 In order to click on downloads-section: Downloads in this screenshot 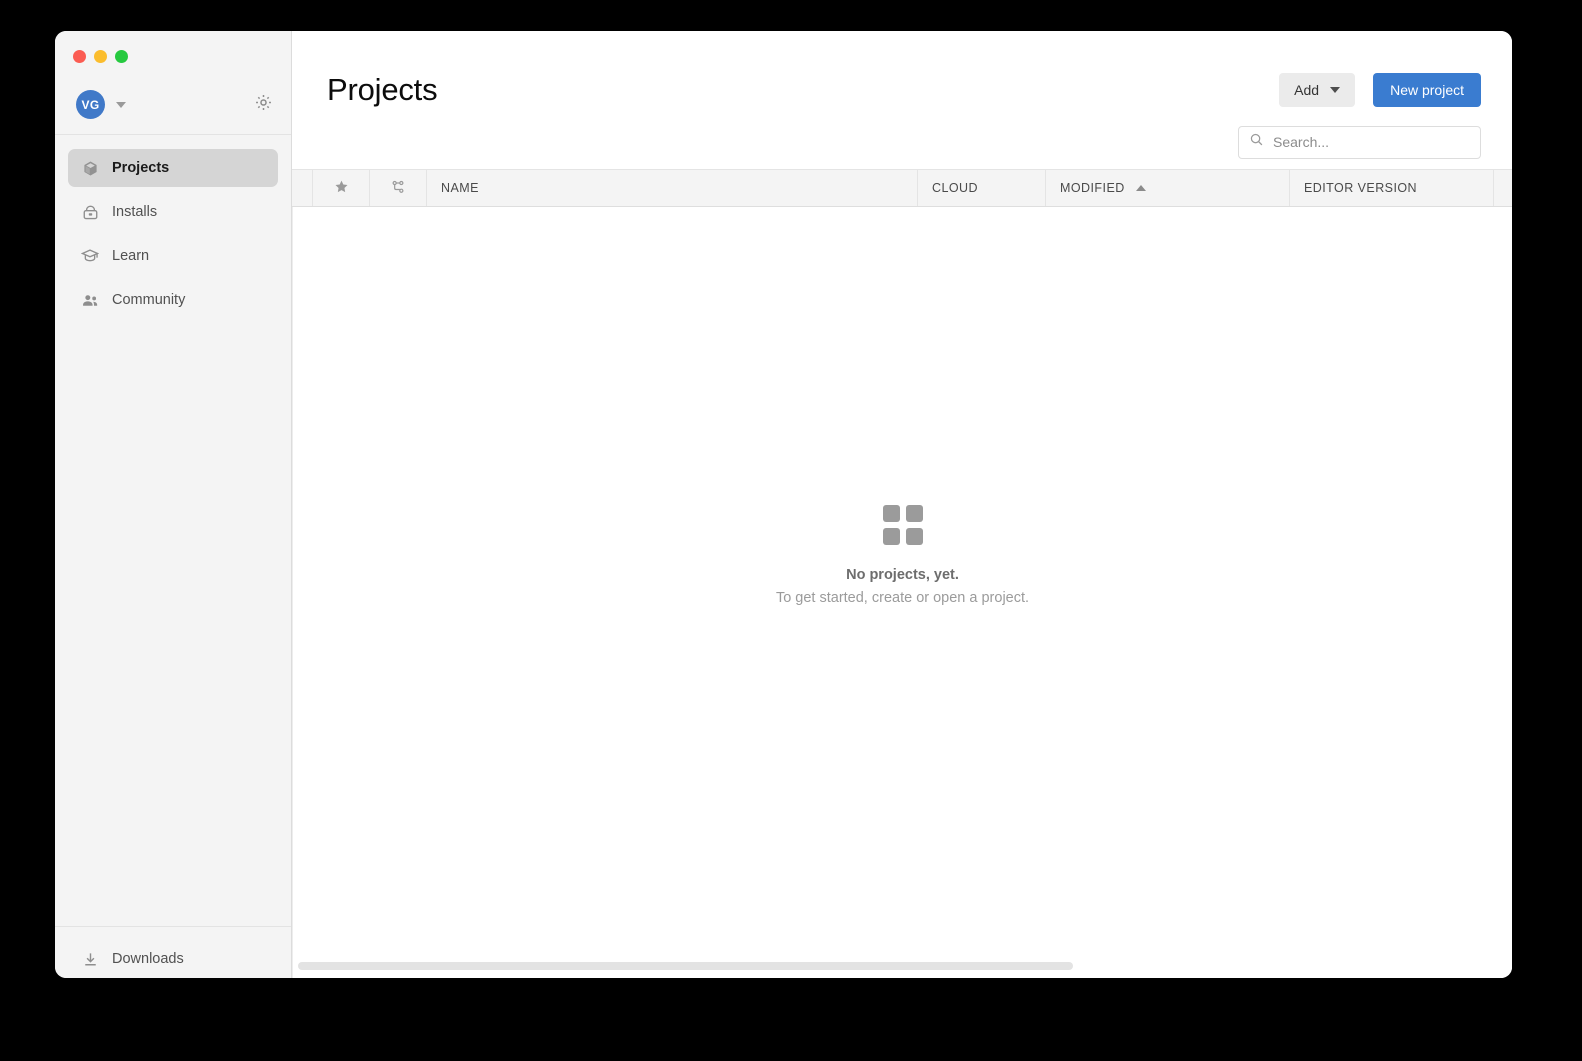, I will do `click(173, 952)`.